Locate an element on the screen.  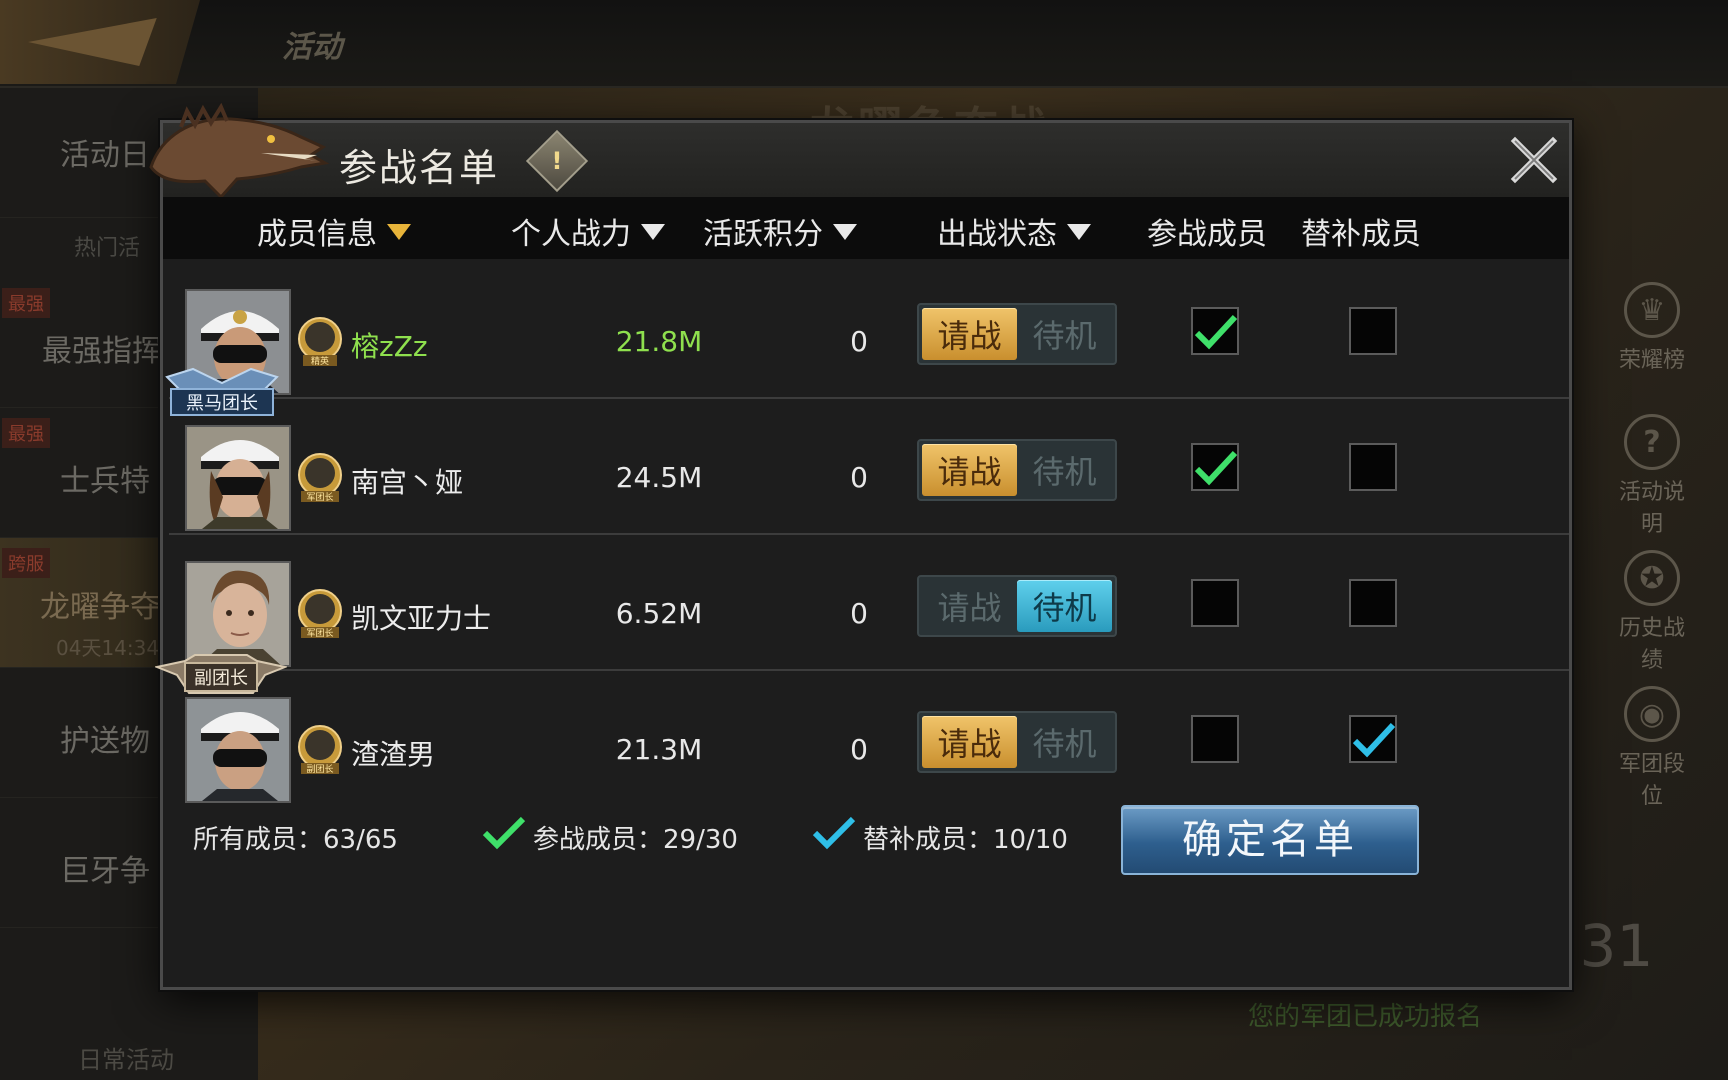
question-icon: ? is located at coordinates (1652, 442).